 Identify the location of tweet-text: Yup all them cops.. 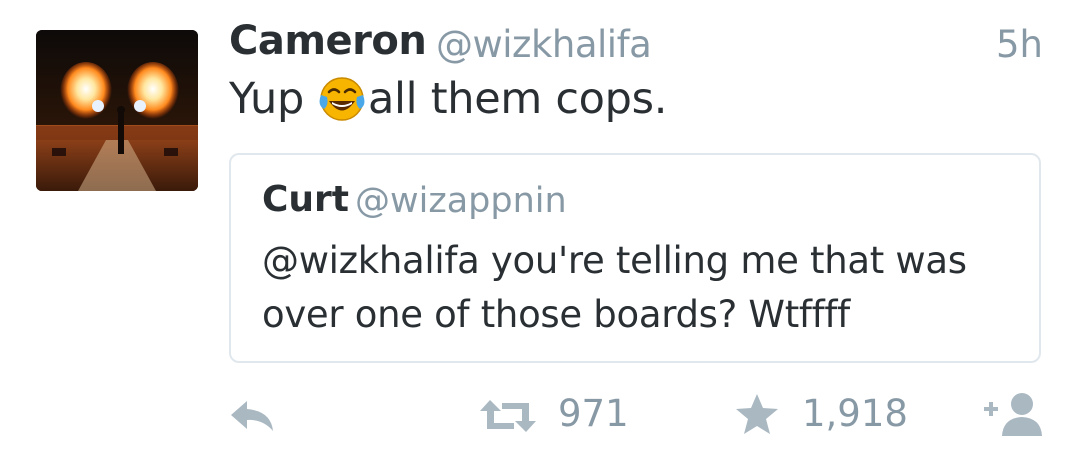
(448, 99).